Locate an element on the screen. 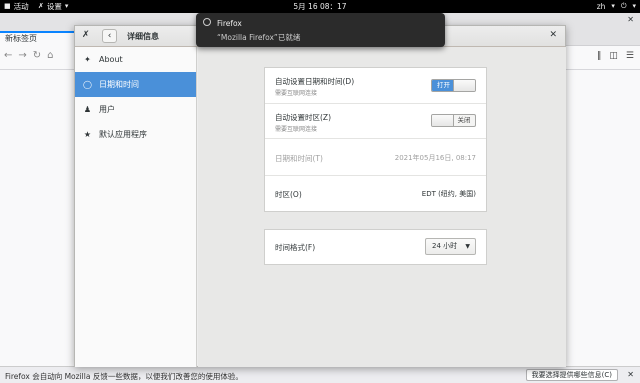 The image size is (640, 383). time-format-list: 时间格式(F) 24 小时 ▼ is located at coordinates (375, 247).